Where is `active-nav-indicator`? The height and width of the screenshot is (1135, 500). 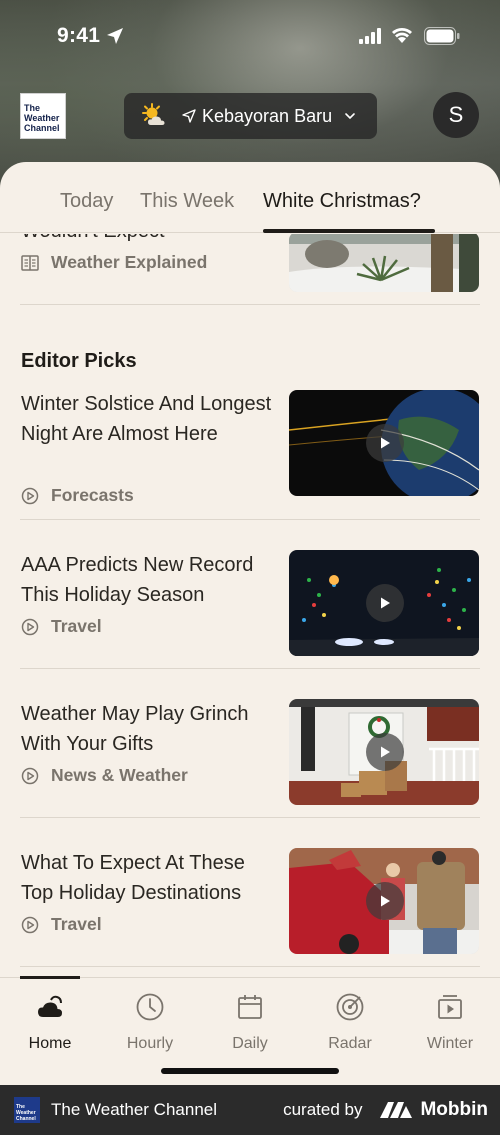
active-nav-indicator is located at coordinates (50, 977).